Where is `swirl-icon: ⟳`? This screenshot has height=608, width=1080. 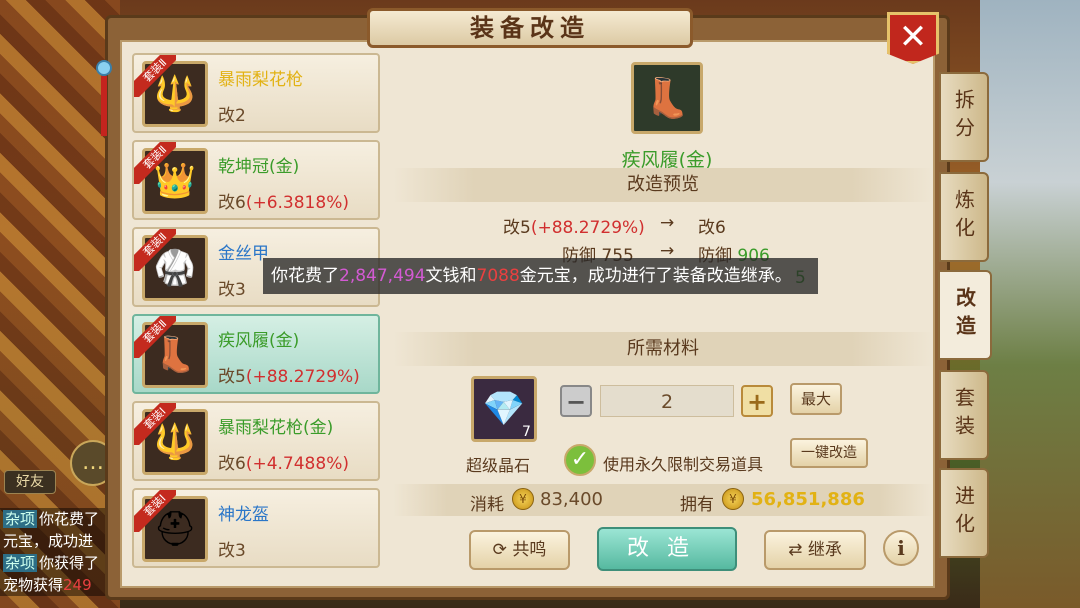 swirl-icon: ⟳ is located at coordinates (502, 550).